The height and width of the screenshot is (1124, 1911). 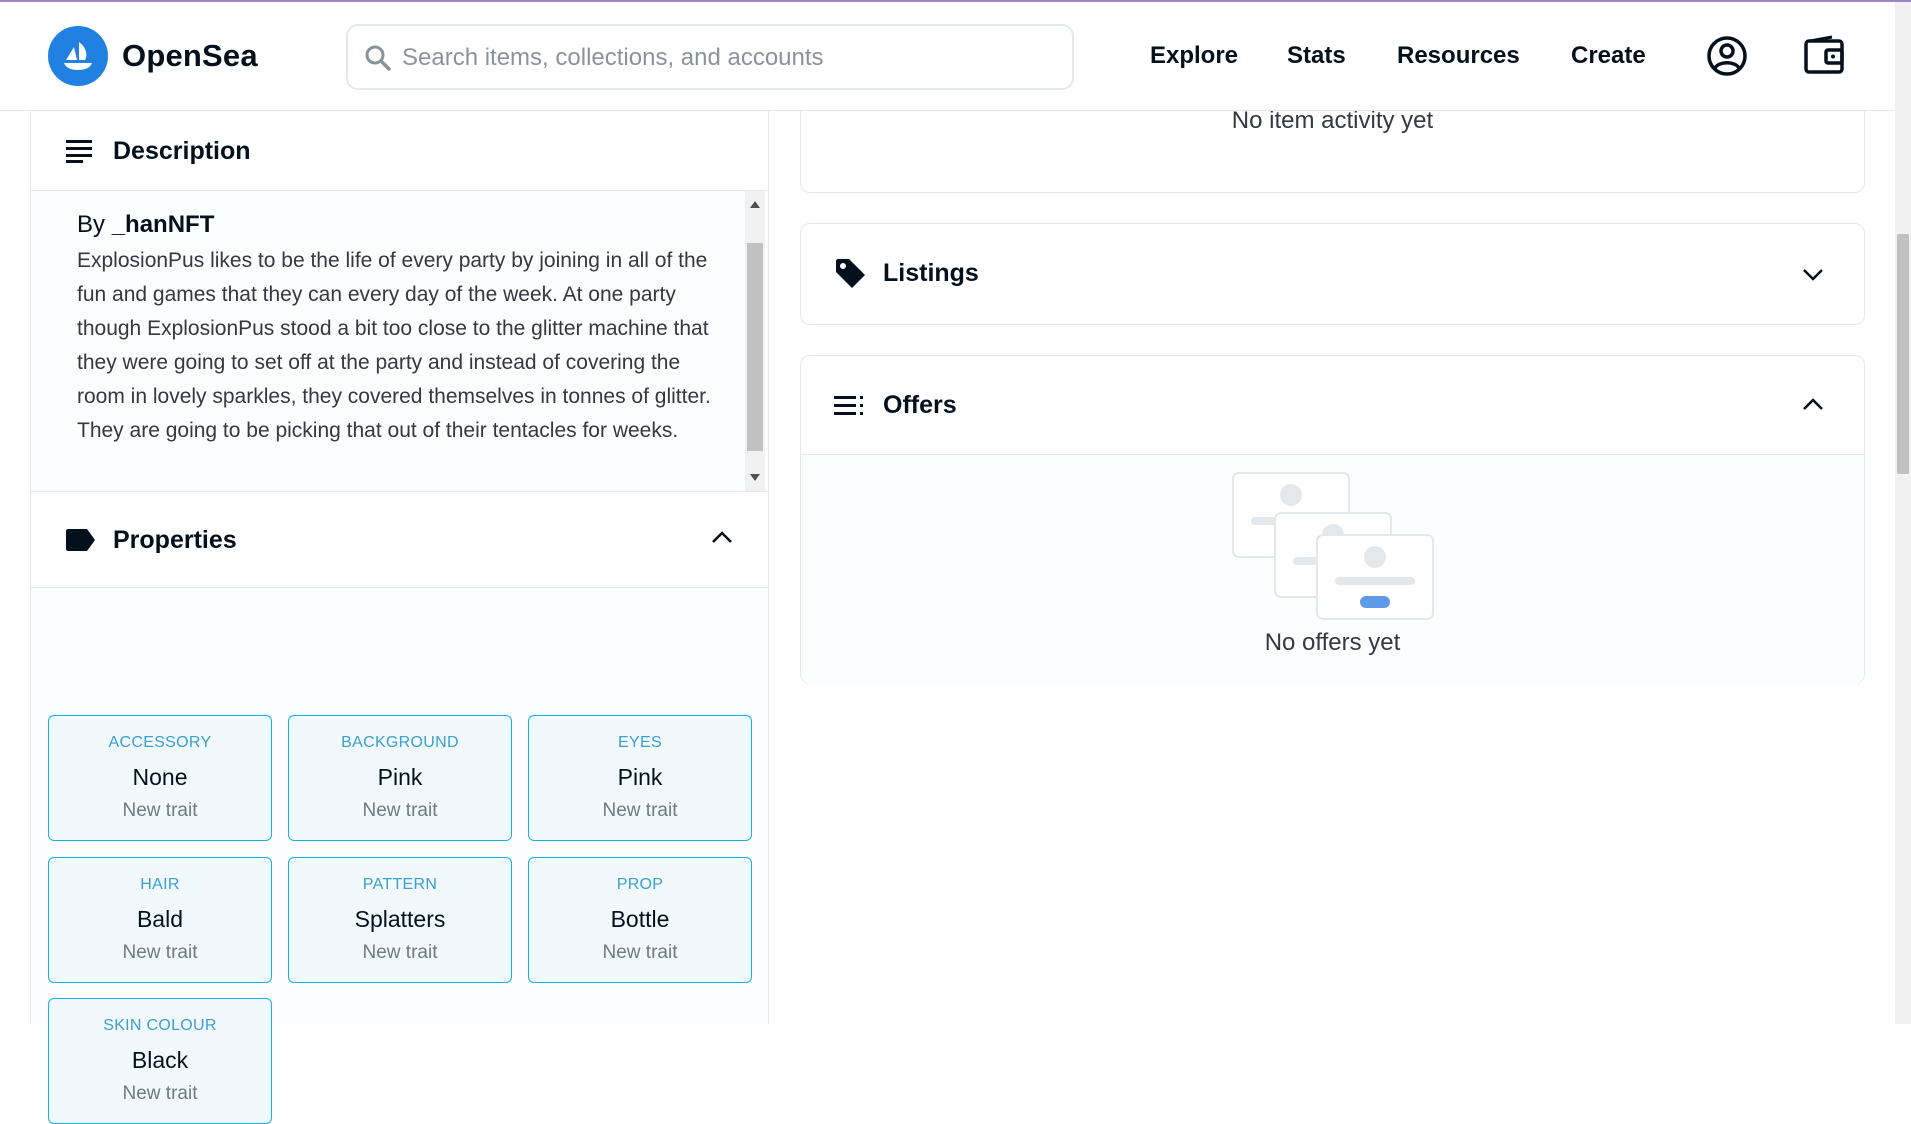 I want to click on trait-card: PROP Bottle New trait, so click(x=640, y=920).